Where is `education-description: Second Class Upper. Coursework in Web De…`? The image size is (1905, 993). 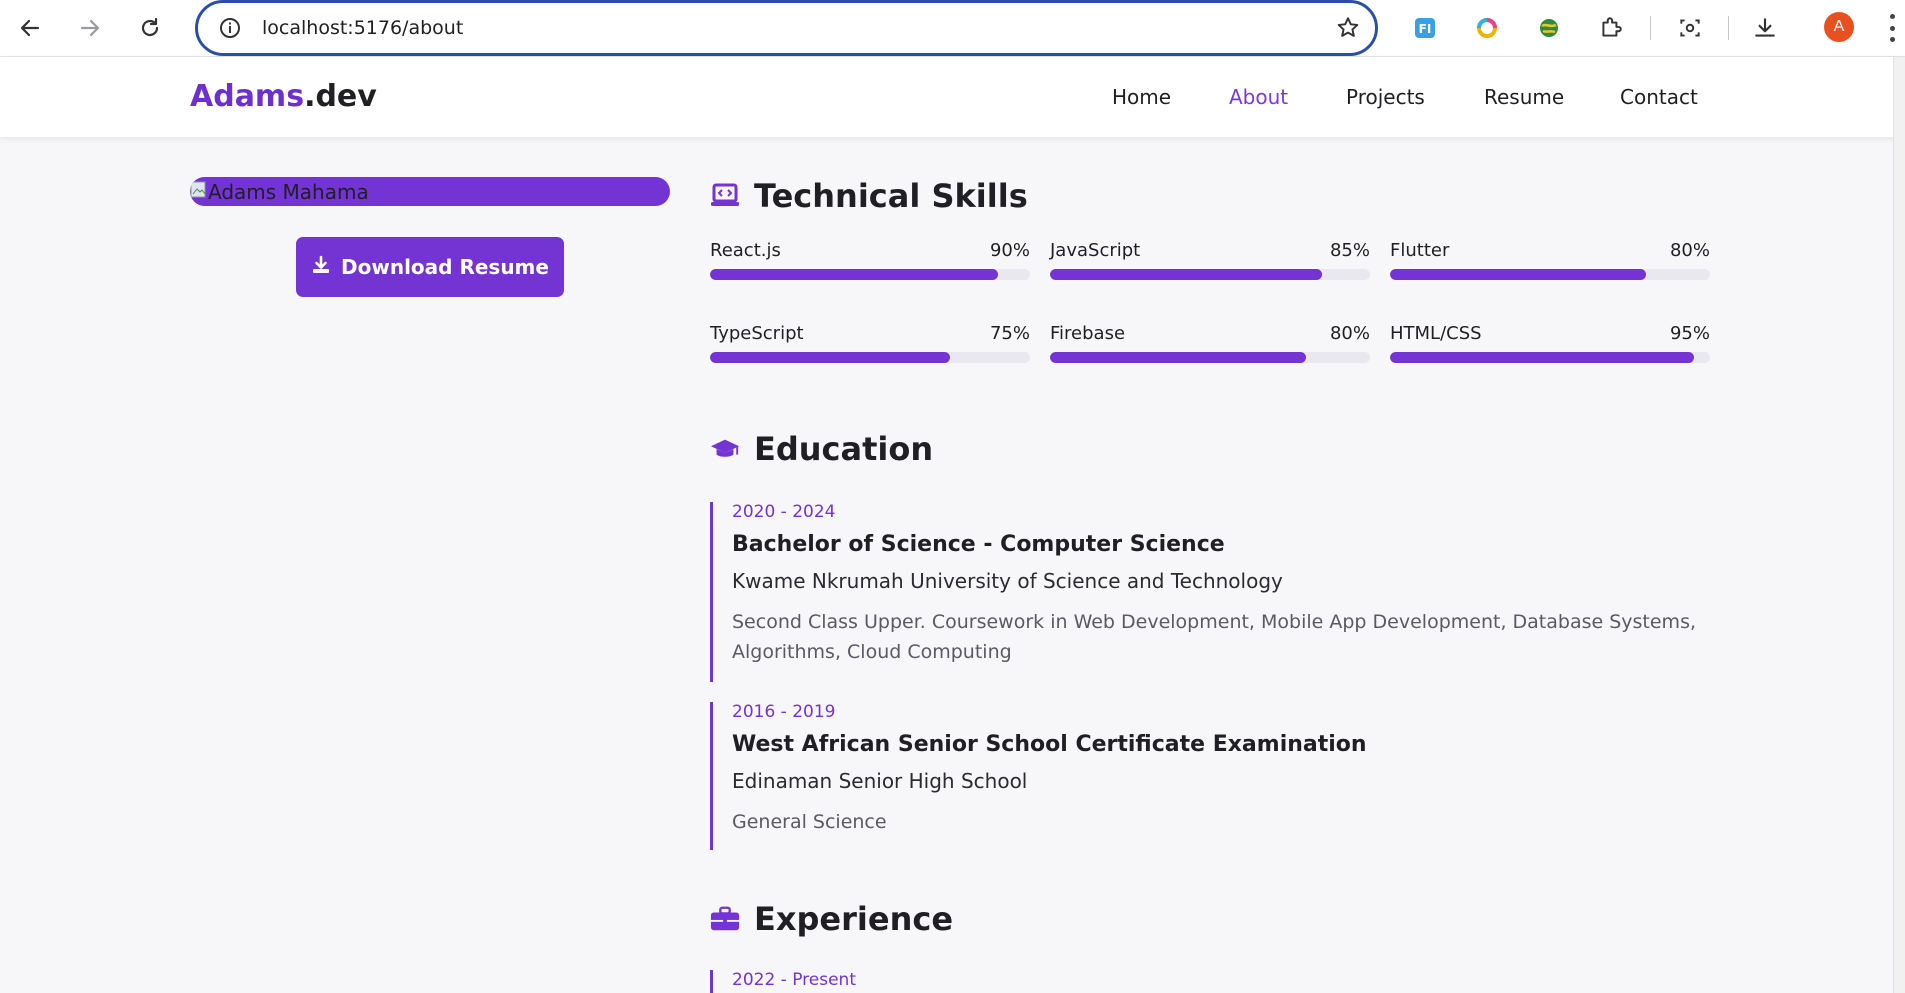
education-description: Second Class Upper. Coursework in Web De… is located at coordinates (1214, 637).